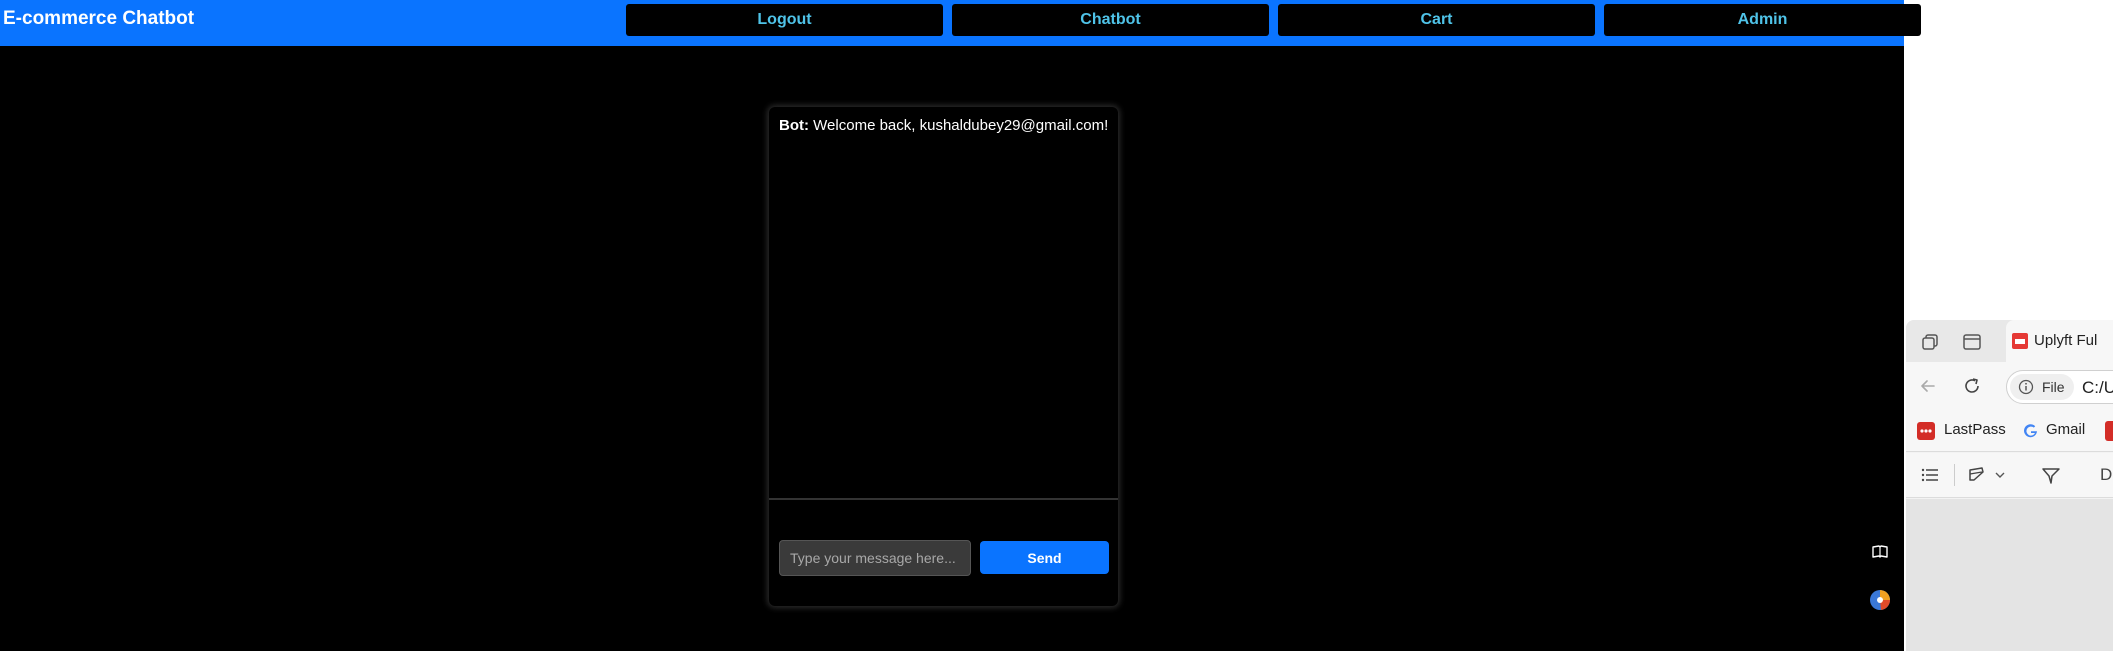 Image resolution: width=2113 pixels, height=651 pixels. What do you see at coordinates (1930, 342) in the screenshot?
I see `copy-tabs-icon` at bounding box center [1930, 342].